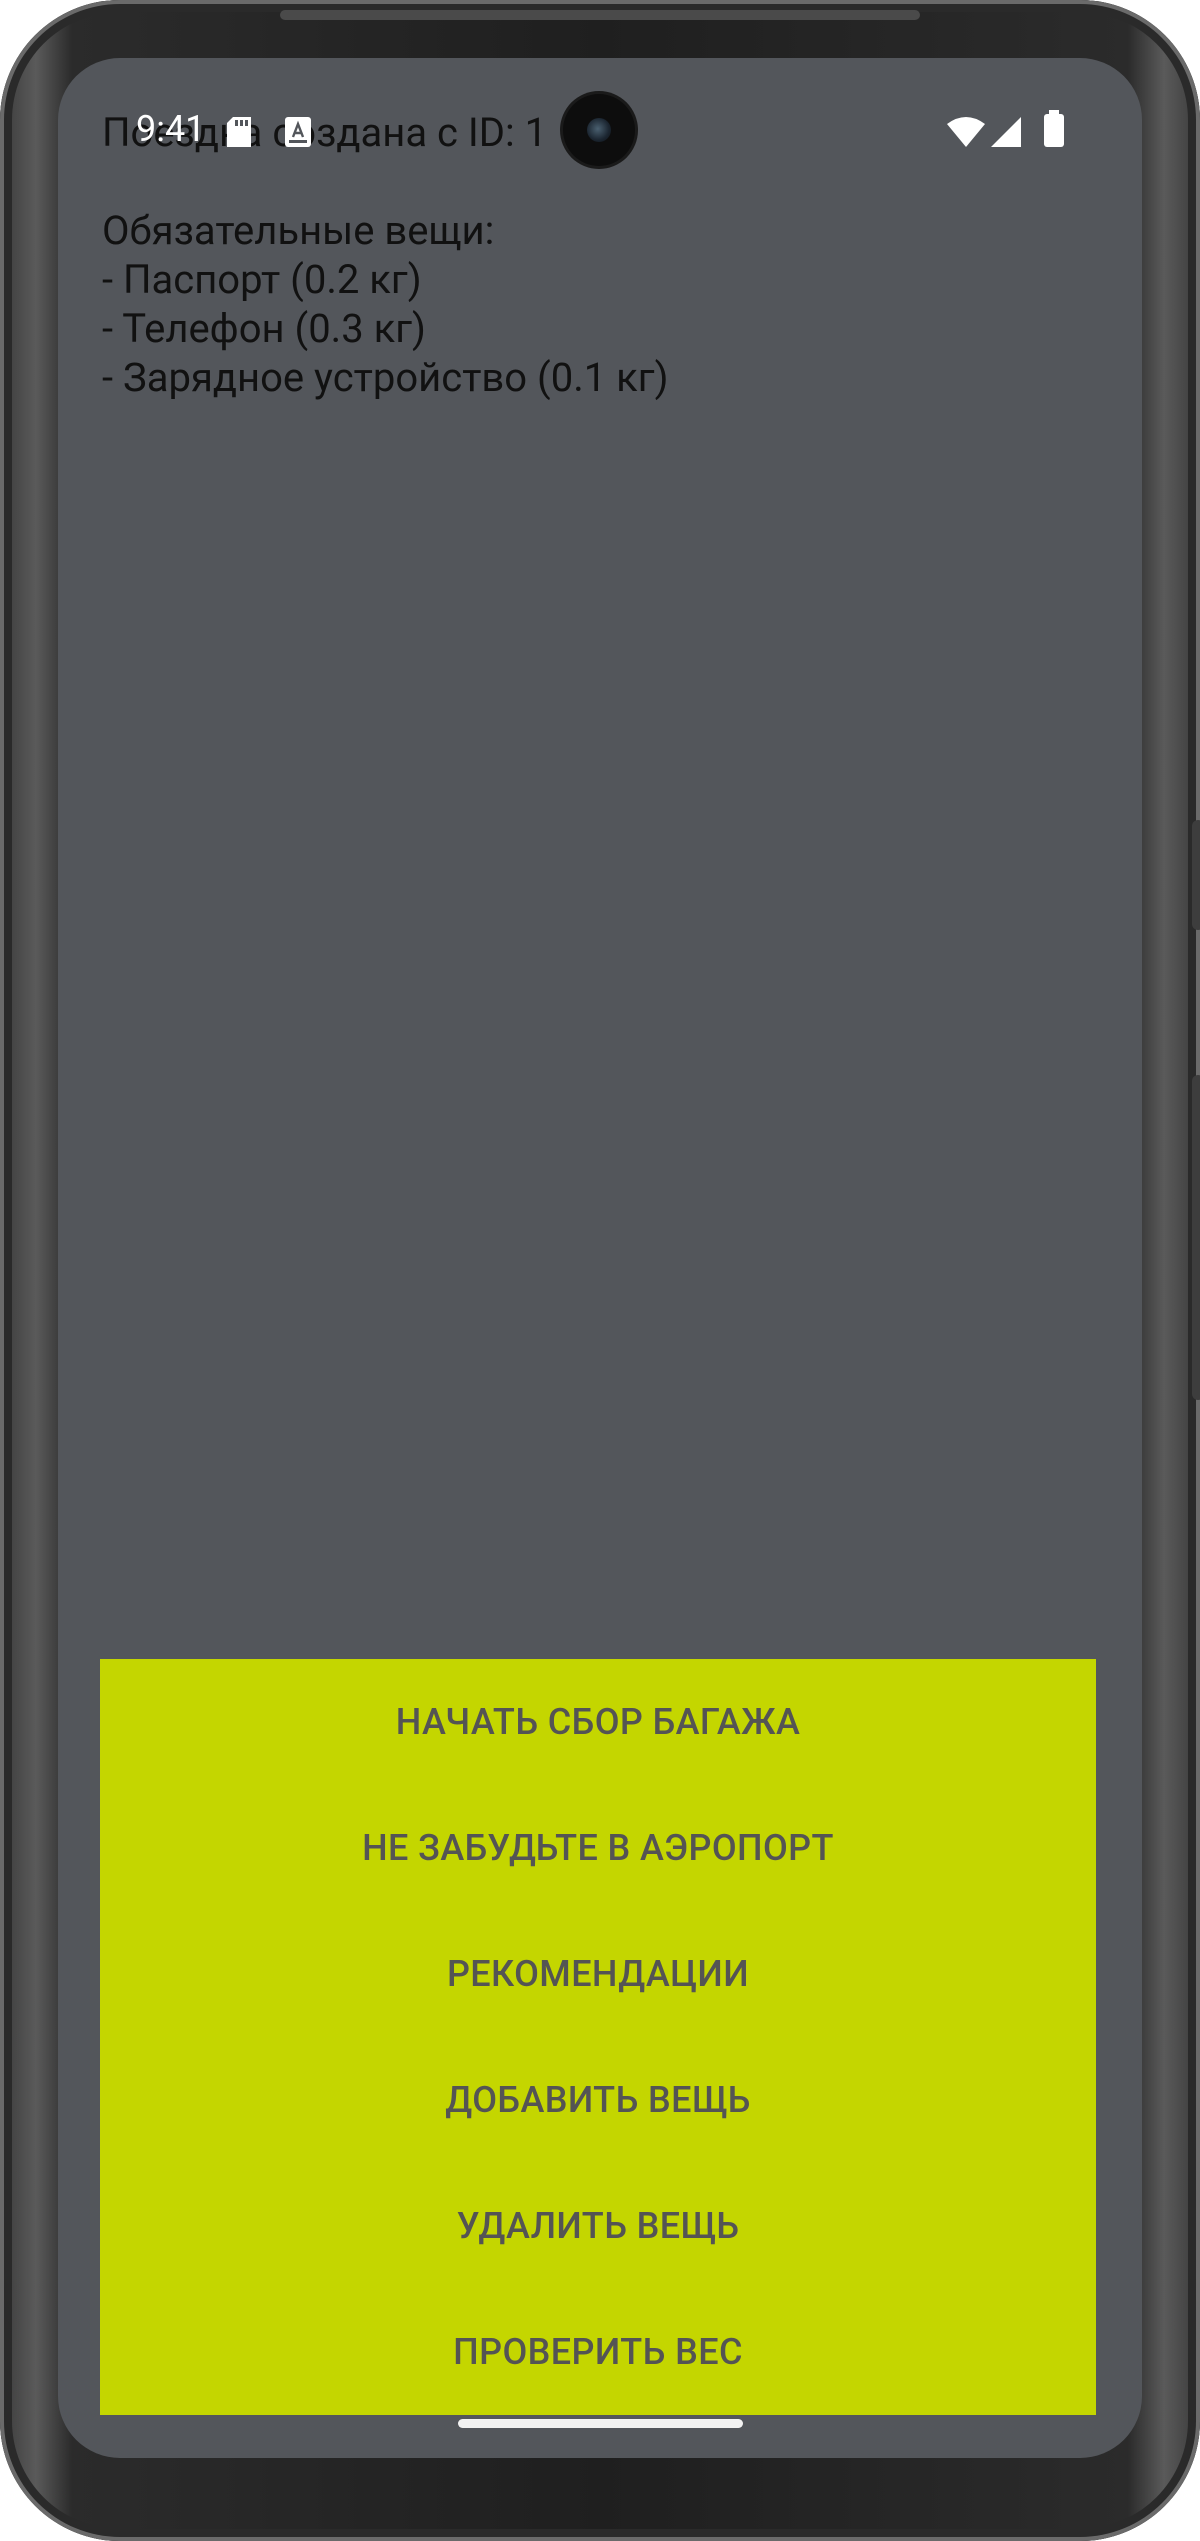  Describe the element at coordinates (600, 2423) in the screenshot. I see `gesture-home-bar` at that location.